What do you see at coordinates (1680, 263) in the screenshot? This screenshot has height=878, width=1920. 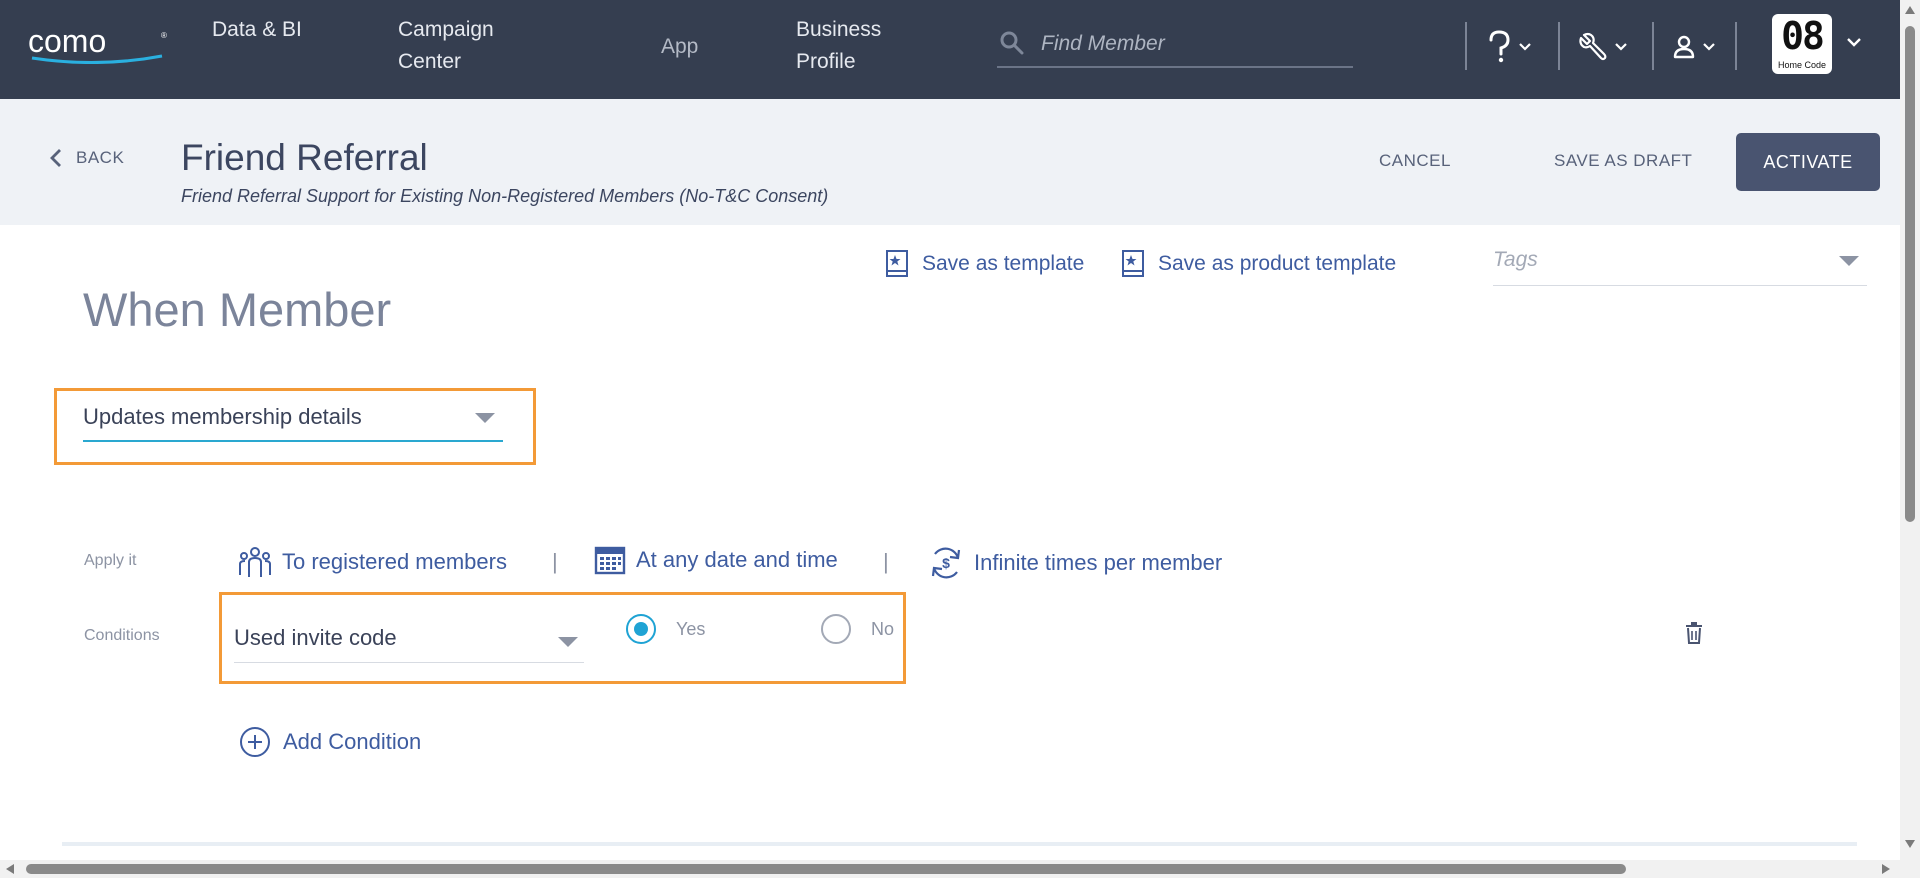 I see `tags-select: Tags` at bounding box center [1680, 263].